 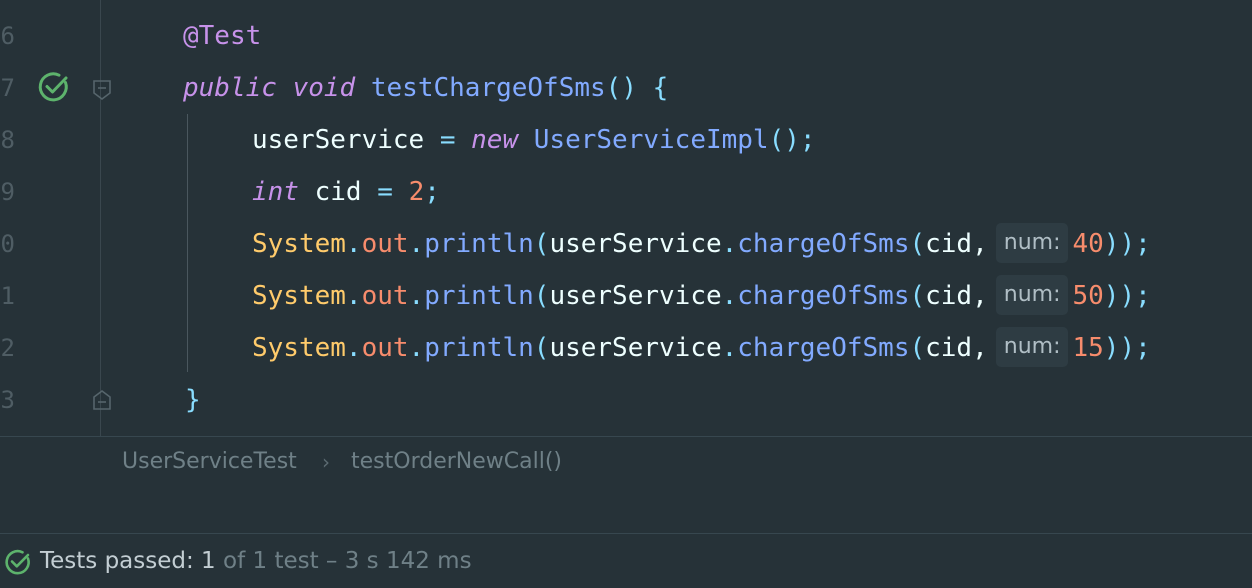 What do you see at coordinates (1088, 296) in the screenshot?
I see `number-literal: 50` at bounding box center [1088, 296].